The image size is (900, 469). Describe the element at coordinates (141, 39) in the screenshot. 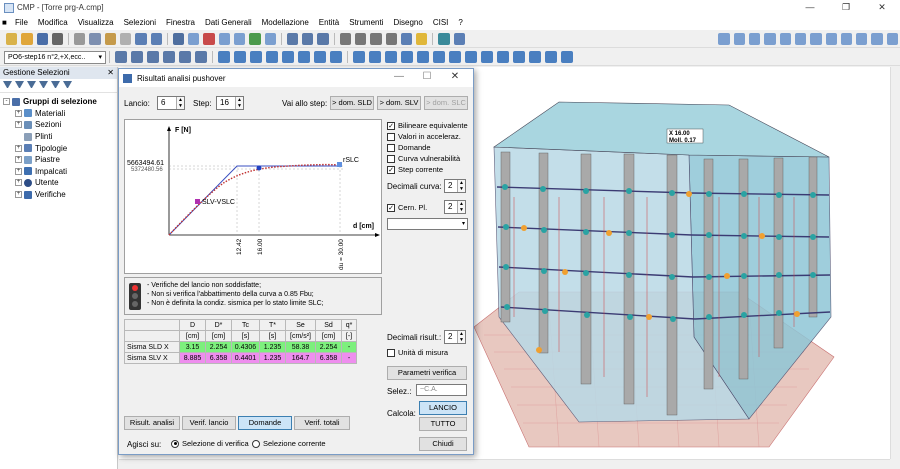

I see `undo-icon` at that location.